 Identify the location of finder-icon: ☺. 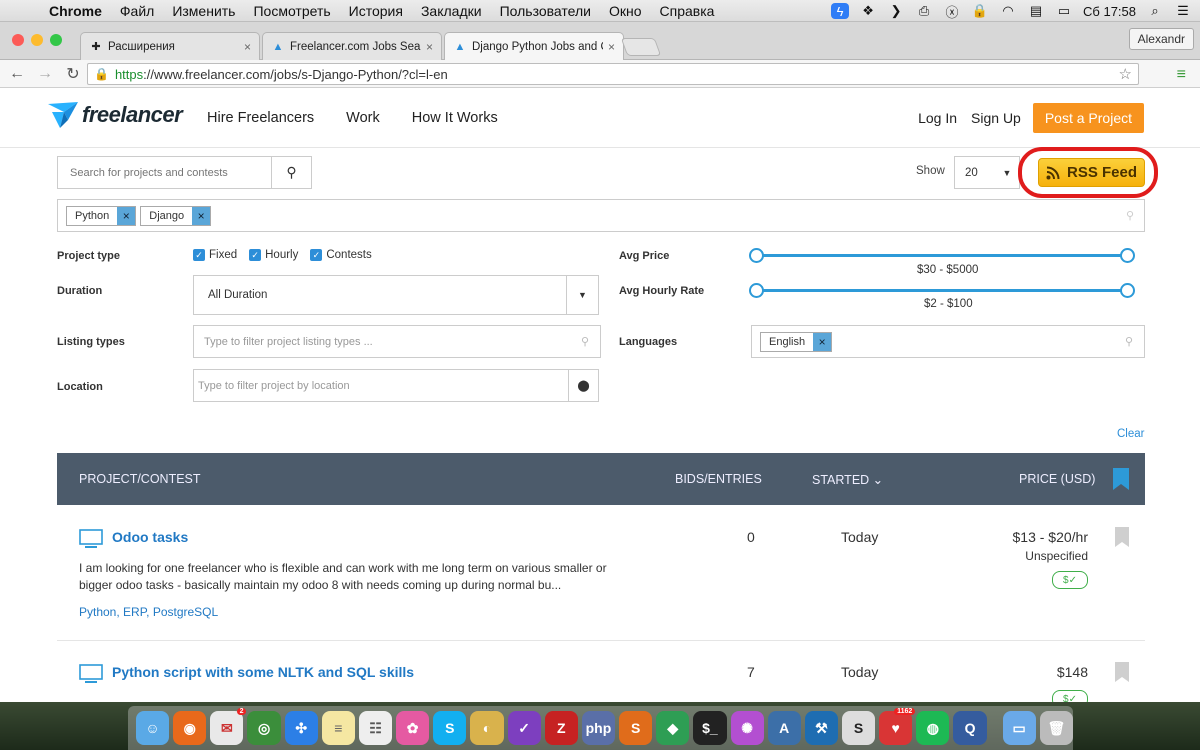
(153, 728).